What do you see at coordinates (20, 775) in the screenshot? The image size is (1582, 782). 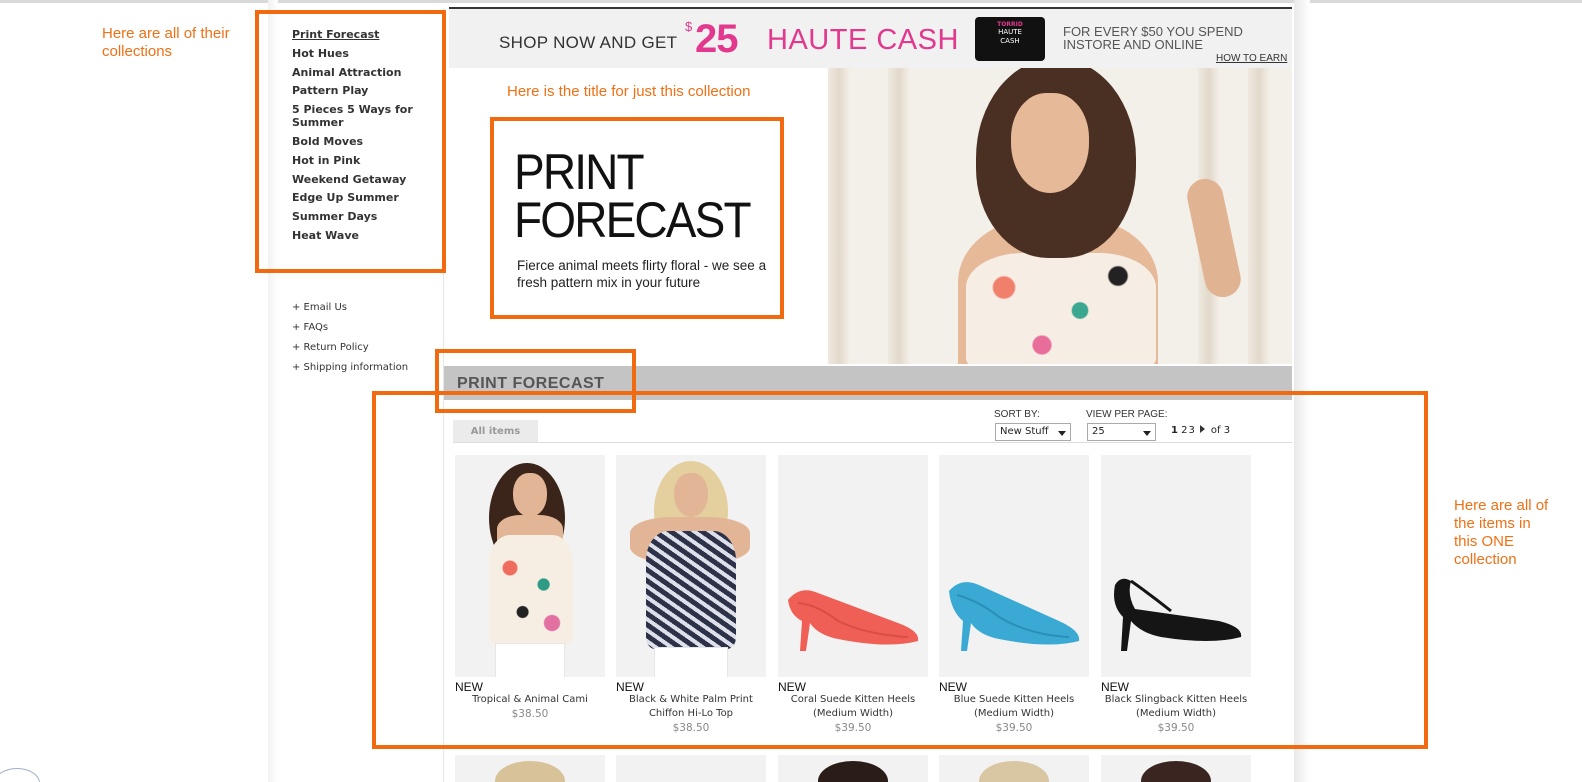 I see `corner-circle-icon` at bounding box center [20, 775].